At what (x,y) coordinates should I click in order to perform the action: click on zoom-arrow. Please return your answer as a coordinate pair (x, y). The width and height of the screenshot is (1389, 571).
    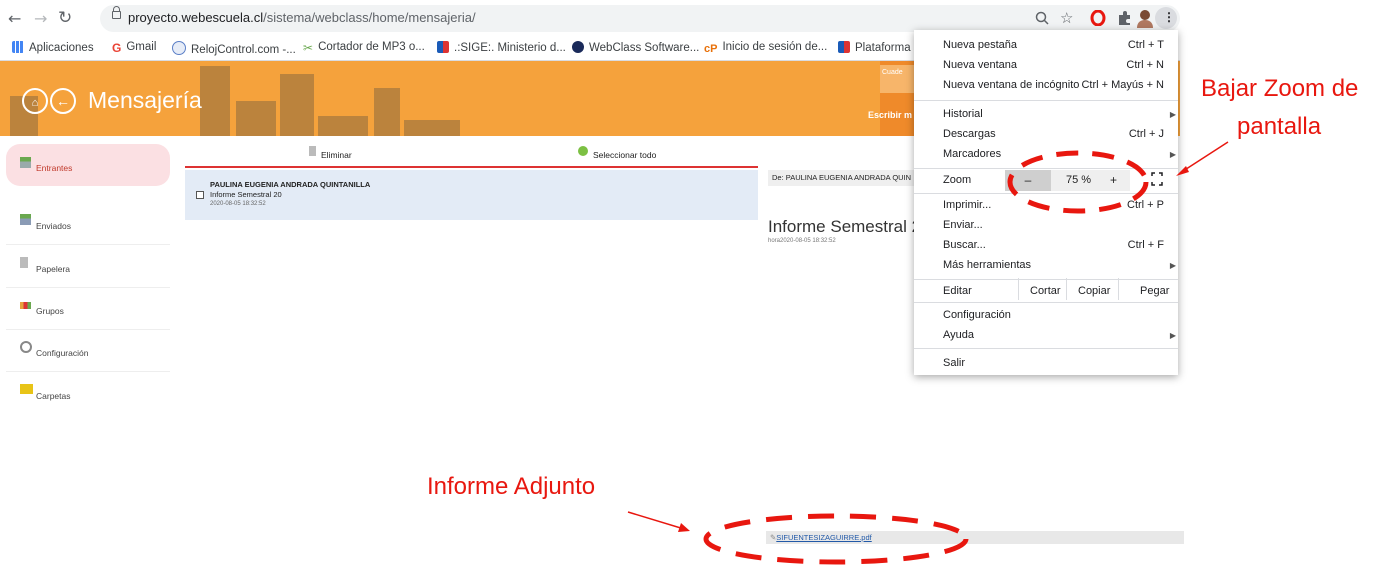
    Looking at the image, I should click on (1204, 157).